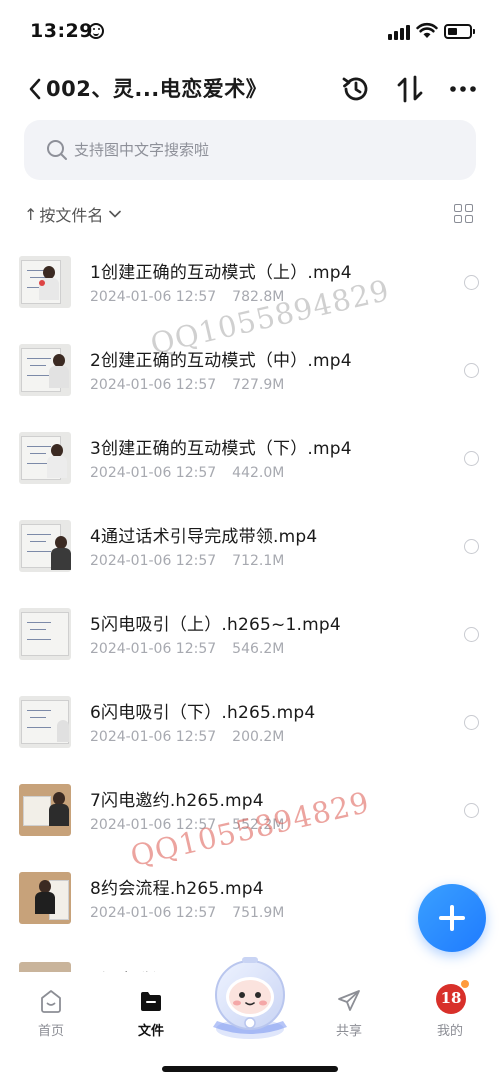 The image size is (500, 1082). I want to click on cellular-signal-icon, so click(399, 32).